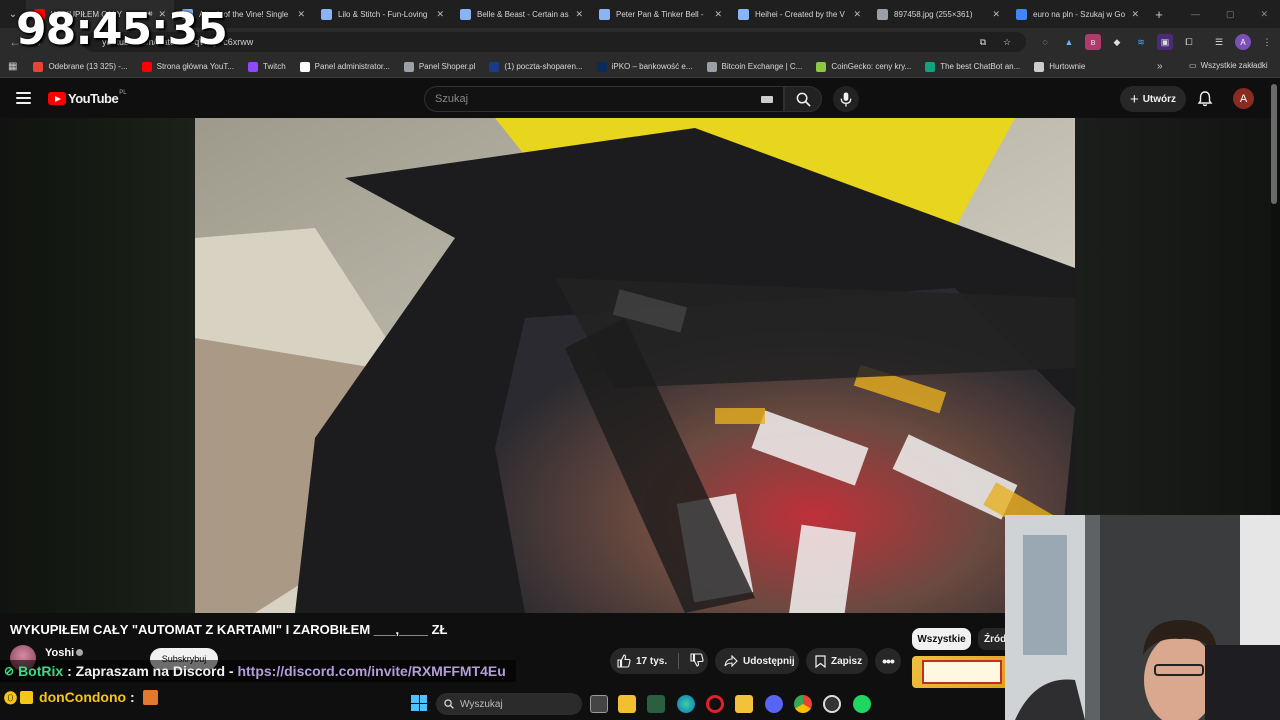 The height and width of the screenshot is (720, 1280). What do you see at coordinates (599, 704) in the screenshot?
I see `task-view-icon` at bounding box center [599, 704].